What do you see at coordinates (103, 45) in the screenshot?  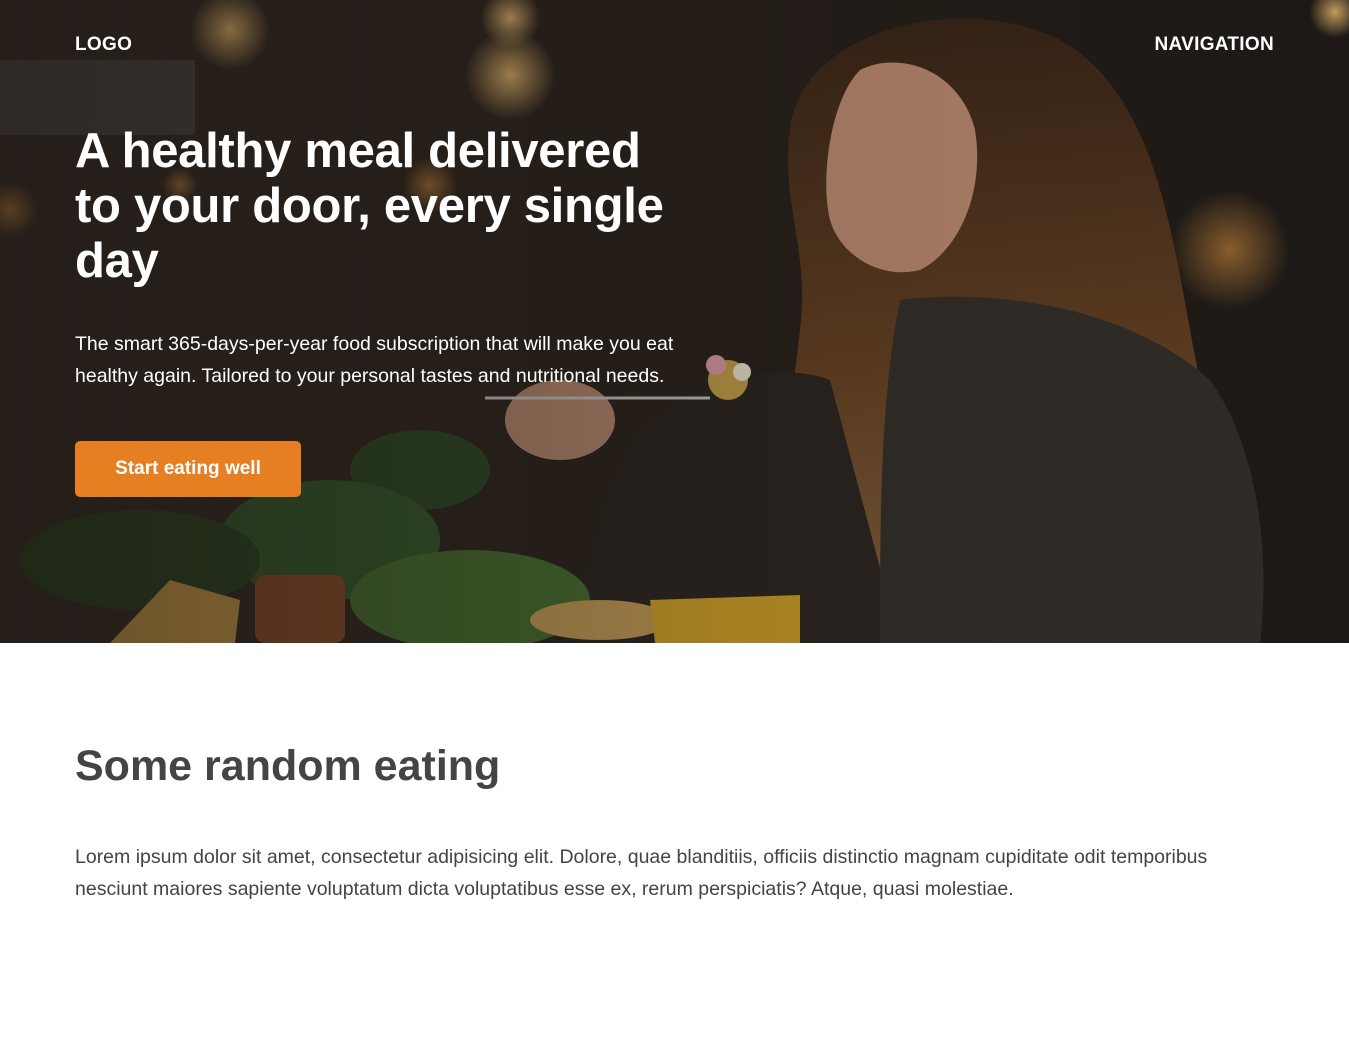 I see `logo: LOGO` at bounding box center [103, 45].